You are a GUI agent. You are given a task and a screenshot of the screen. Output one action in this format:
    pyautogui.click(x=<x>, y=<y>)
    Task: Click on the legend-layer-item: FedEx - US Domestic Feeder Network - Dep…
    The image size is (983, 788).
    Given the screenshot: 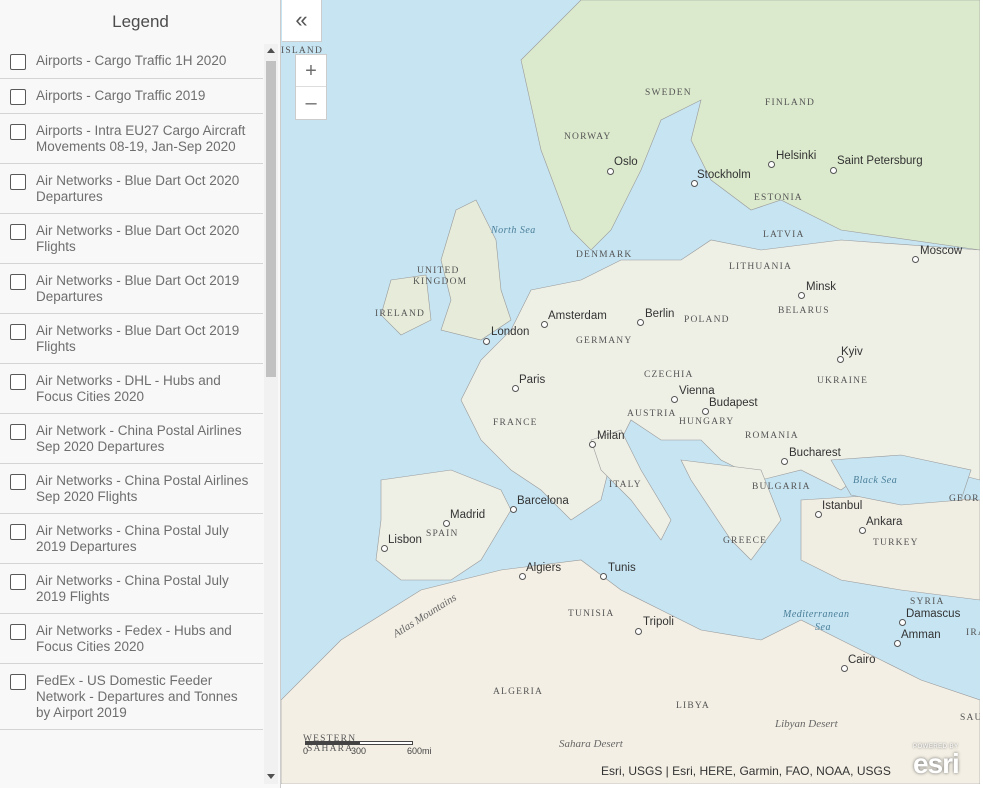 What is the action you would take?
    pyautogui.click(x=131, y=697)
    